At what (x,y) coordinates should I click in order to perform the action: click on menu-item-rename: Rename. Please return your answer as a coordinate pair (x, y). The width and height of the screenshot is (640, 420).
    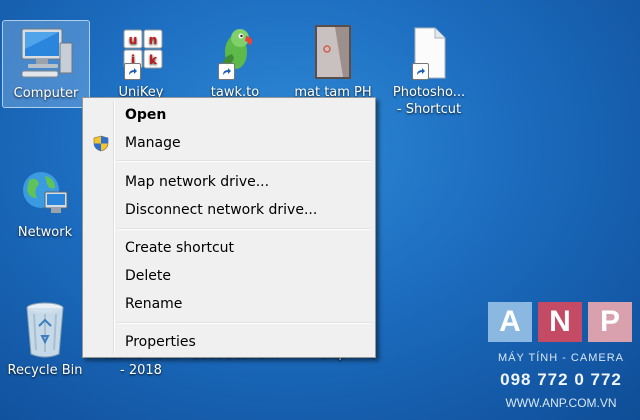
    Looking at the image, I should click on (229, 304).